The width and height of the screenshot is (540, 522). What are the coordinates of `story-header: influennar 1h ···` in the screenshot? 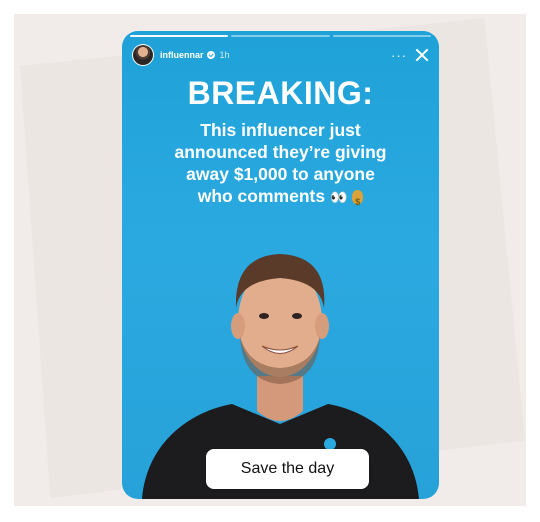 It's located at (280, 55).